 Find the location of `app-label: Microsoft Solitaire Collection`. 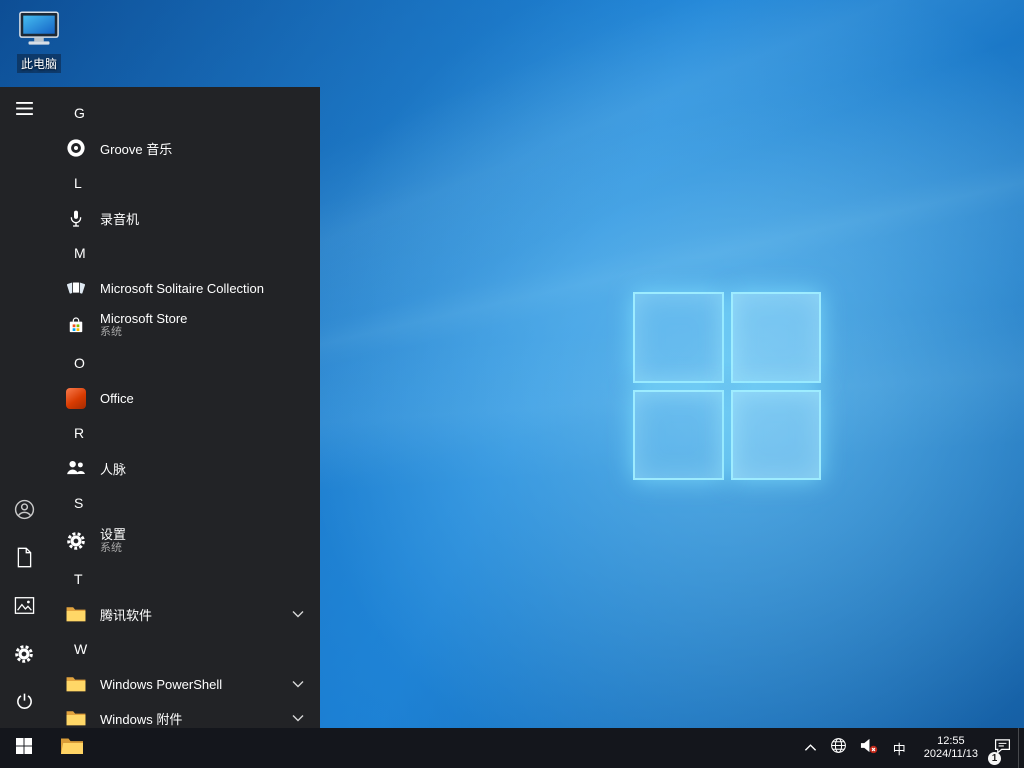

app-label: Microsoft Solitaire Collection is located at coordinates (182, 288).